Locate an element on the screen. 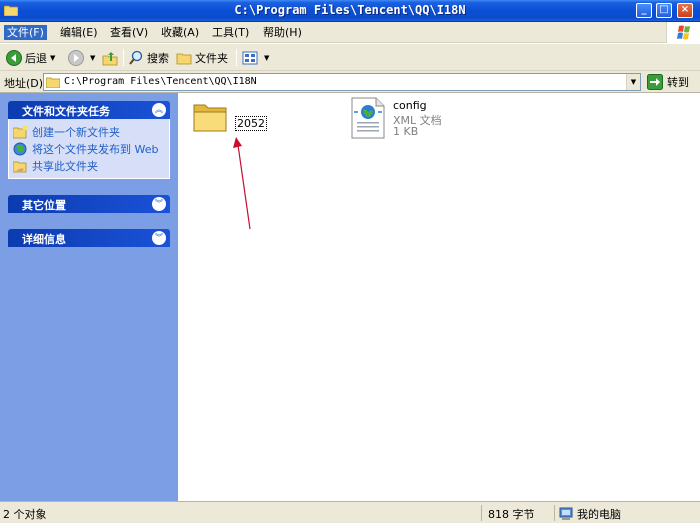 This screenshot has width=700, height=523. details-title: 详细信息 is located at coordinates (44, 239).